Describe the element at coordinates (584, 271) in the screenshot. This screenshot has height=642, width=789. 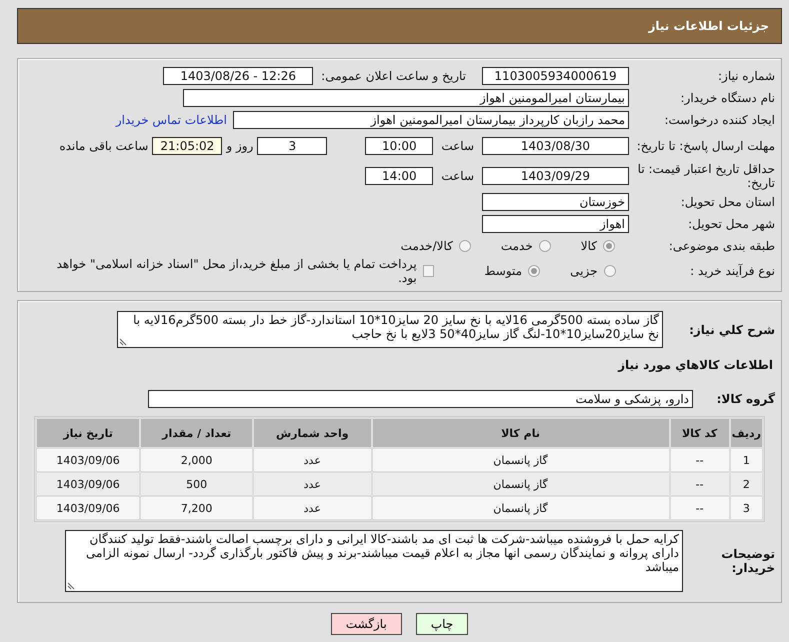
I see `radio-label: جزیی` at that location.